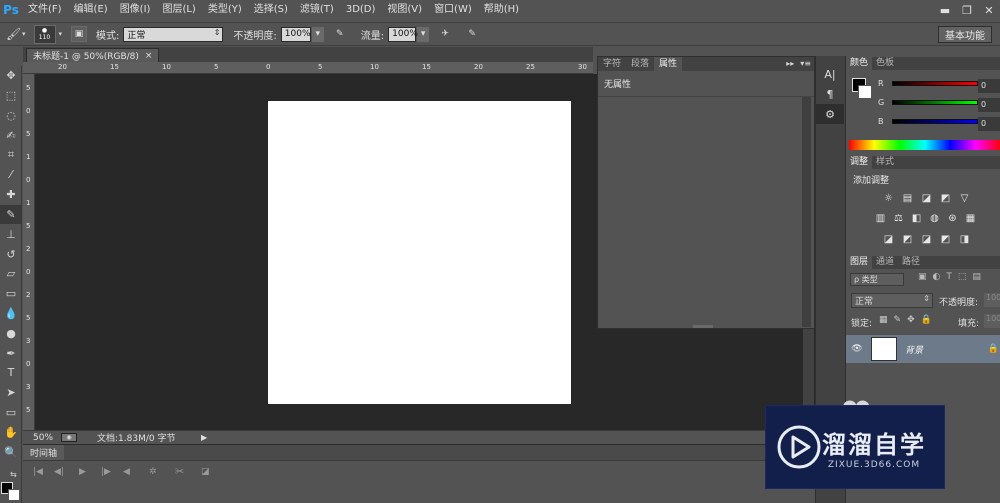 This screenshot has width=1000, height=503. I want to click on marquee-tool-icon: ⬚, so click(11, 96).